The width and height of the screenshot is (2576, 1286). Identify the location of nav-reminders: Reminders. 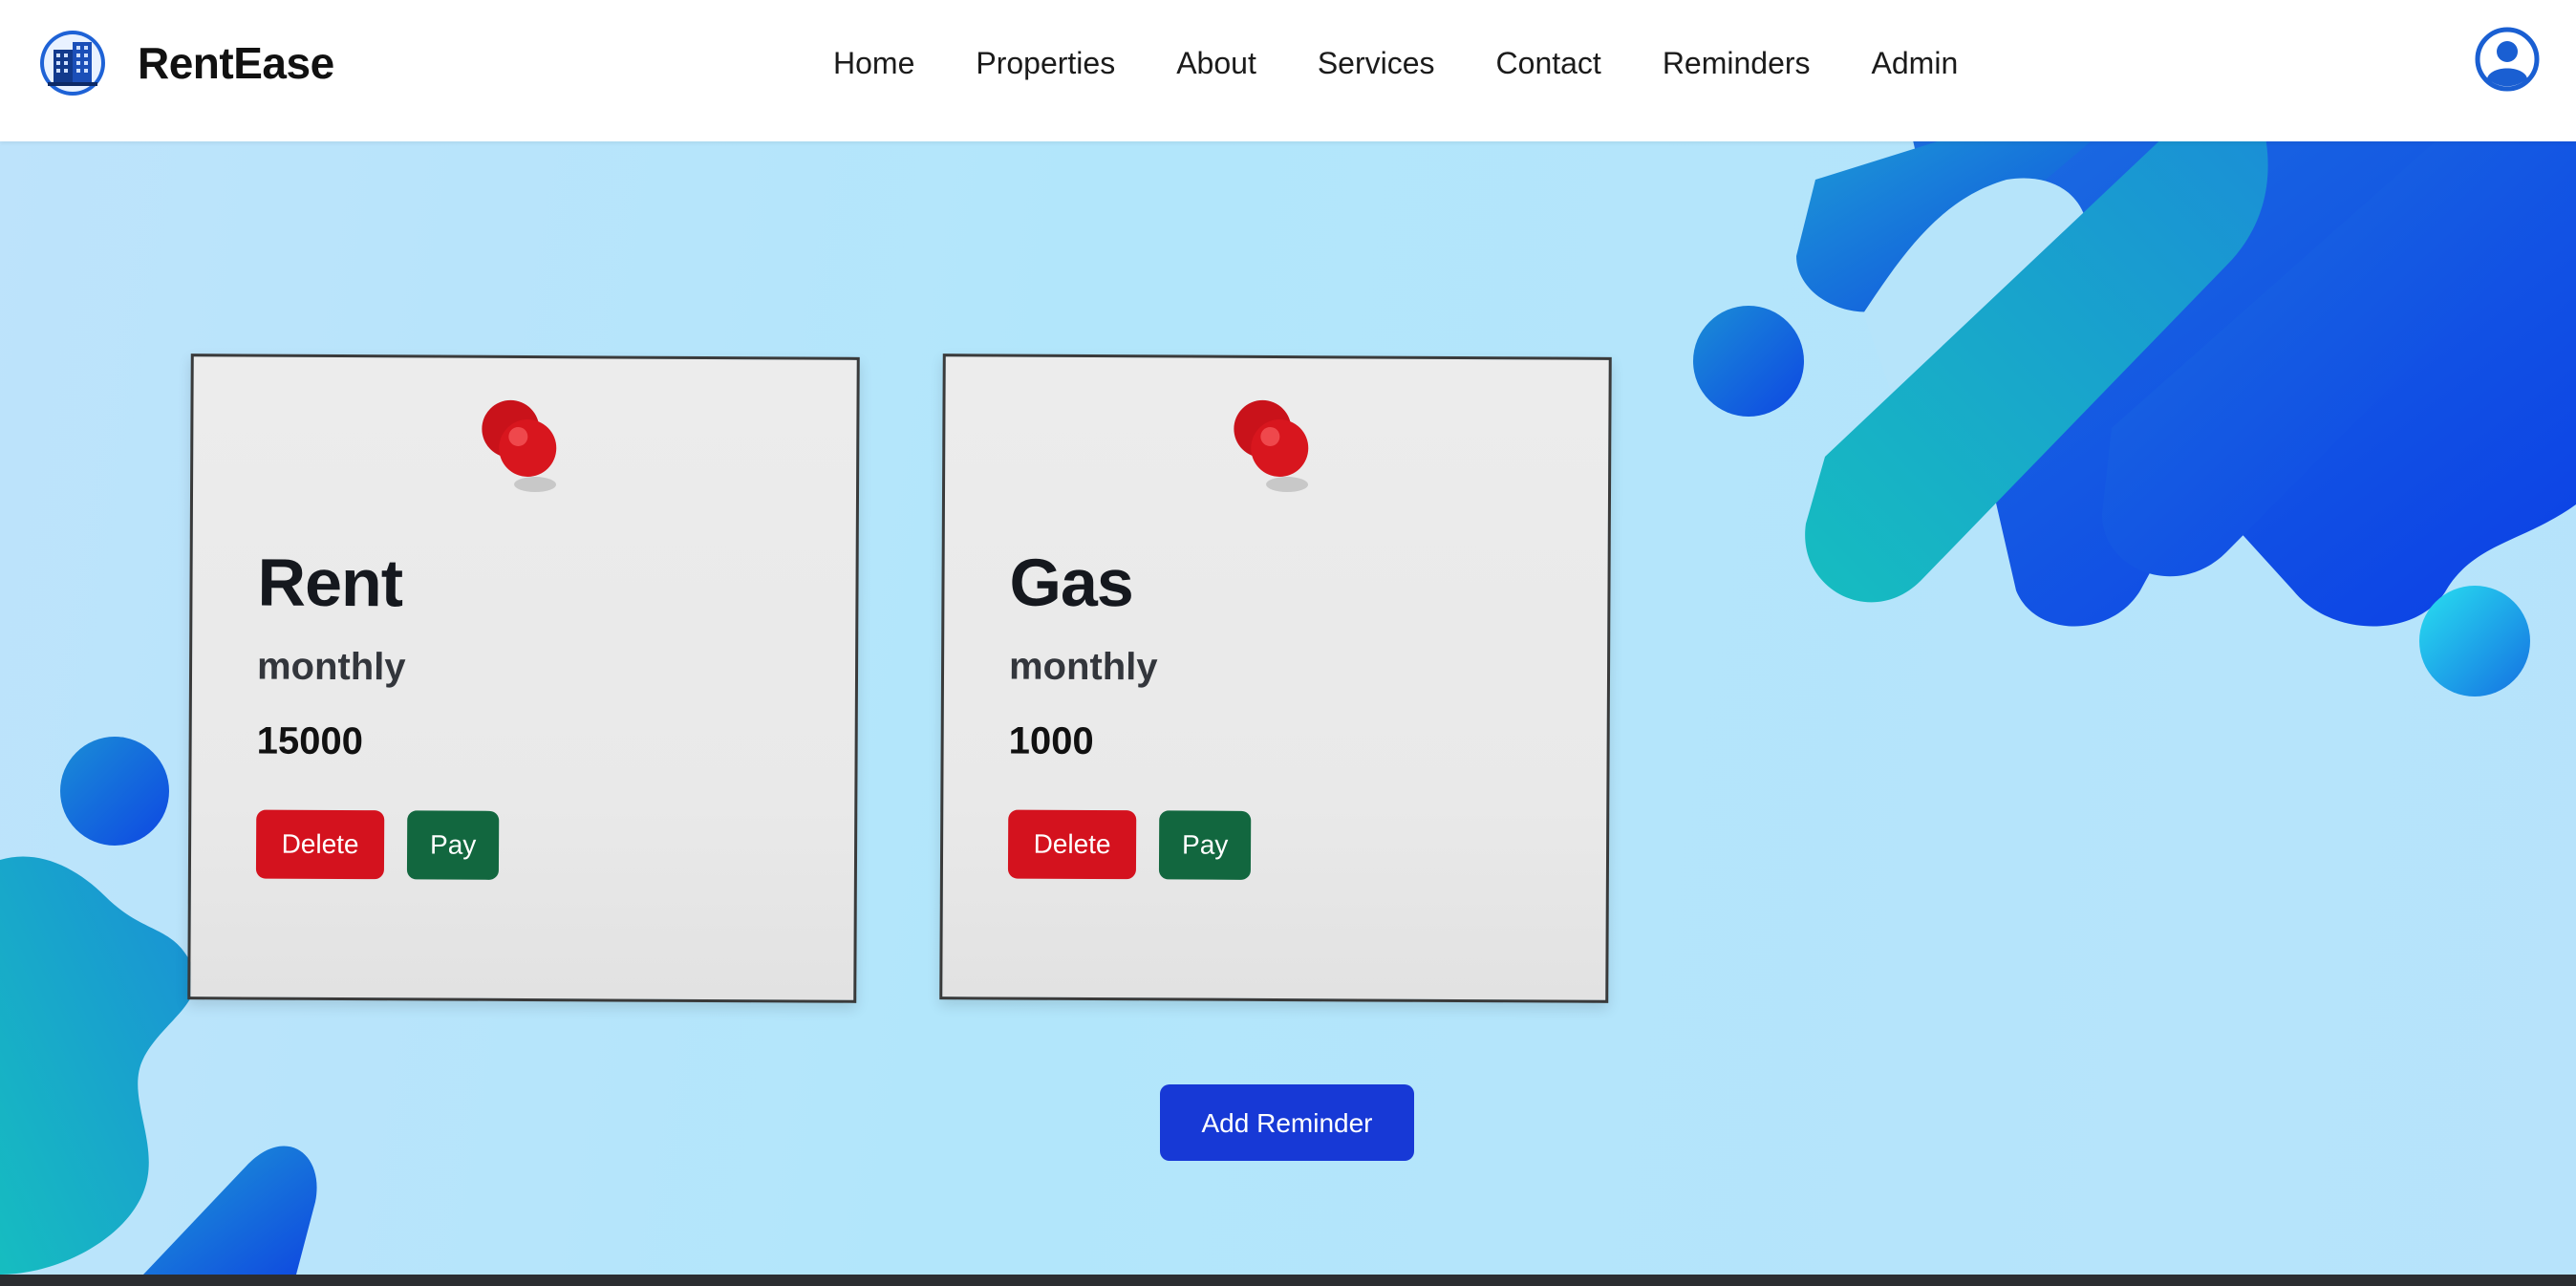
(1737, 63).